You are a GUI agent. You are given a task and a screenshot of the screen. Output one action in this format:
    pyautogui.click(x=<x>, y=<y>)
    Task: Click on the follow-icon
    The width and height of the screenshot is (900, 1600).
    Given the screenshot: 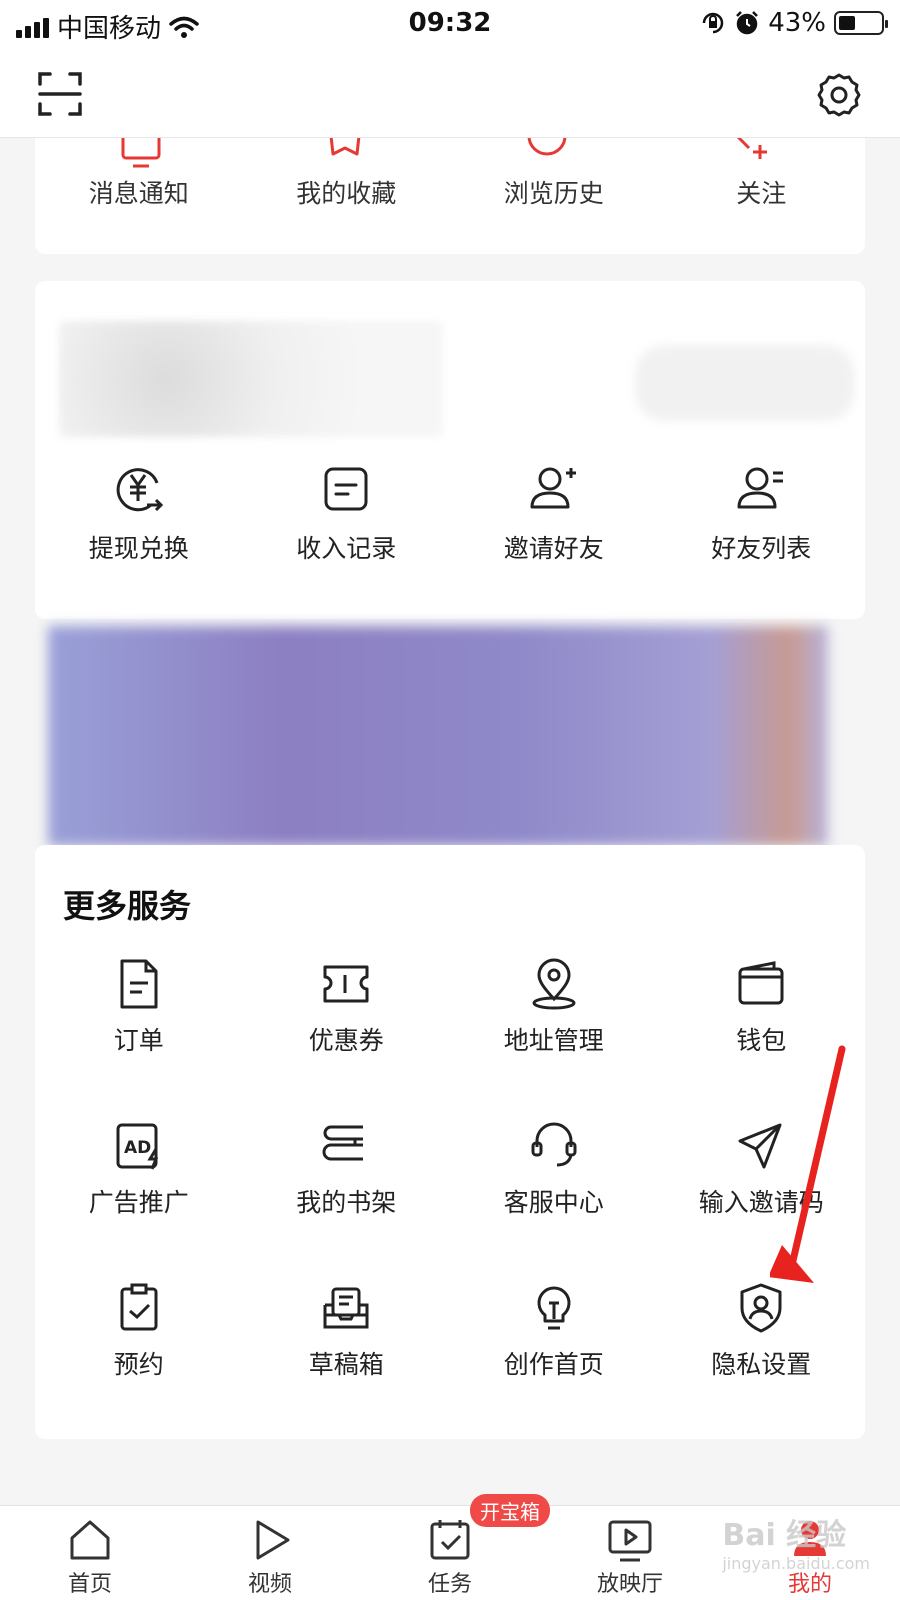 What is the action you would take?
    pyautogui.click(x=751, y=147)
    